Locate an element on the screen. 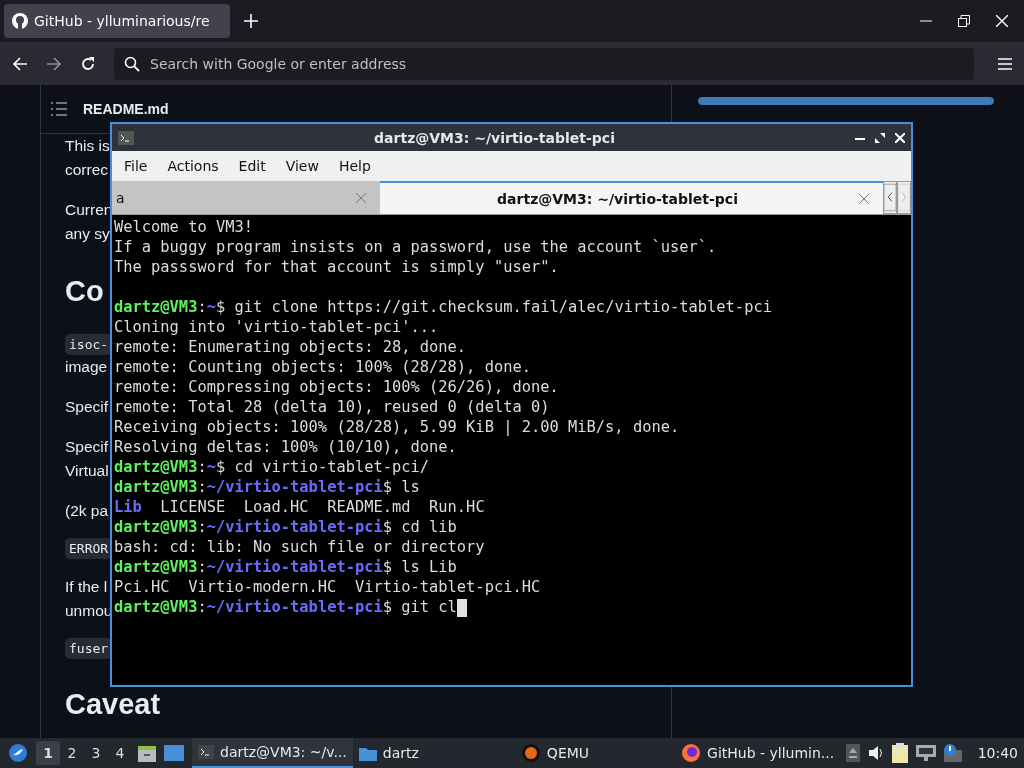 This screenshot has width=1024, height=768. taskbar-task: QEMU is located at coordinates (555, 753).